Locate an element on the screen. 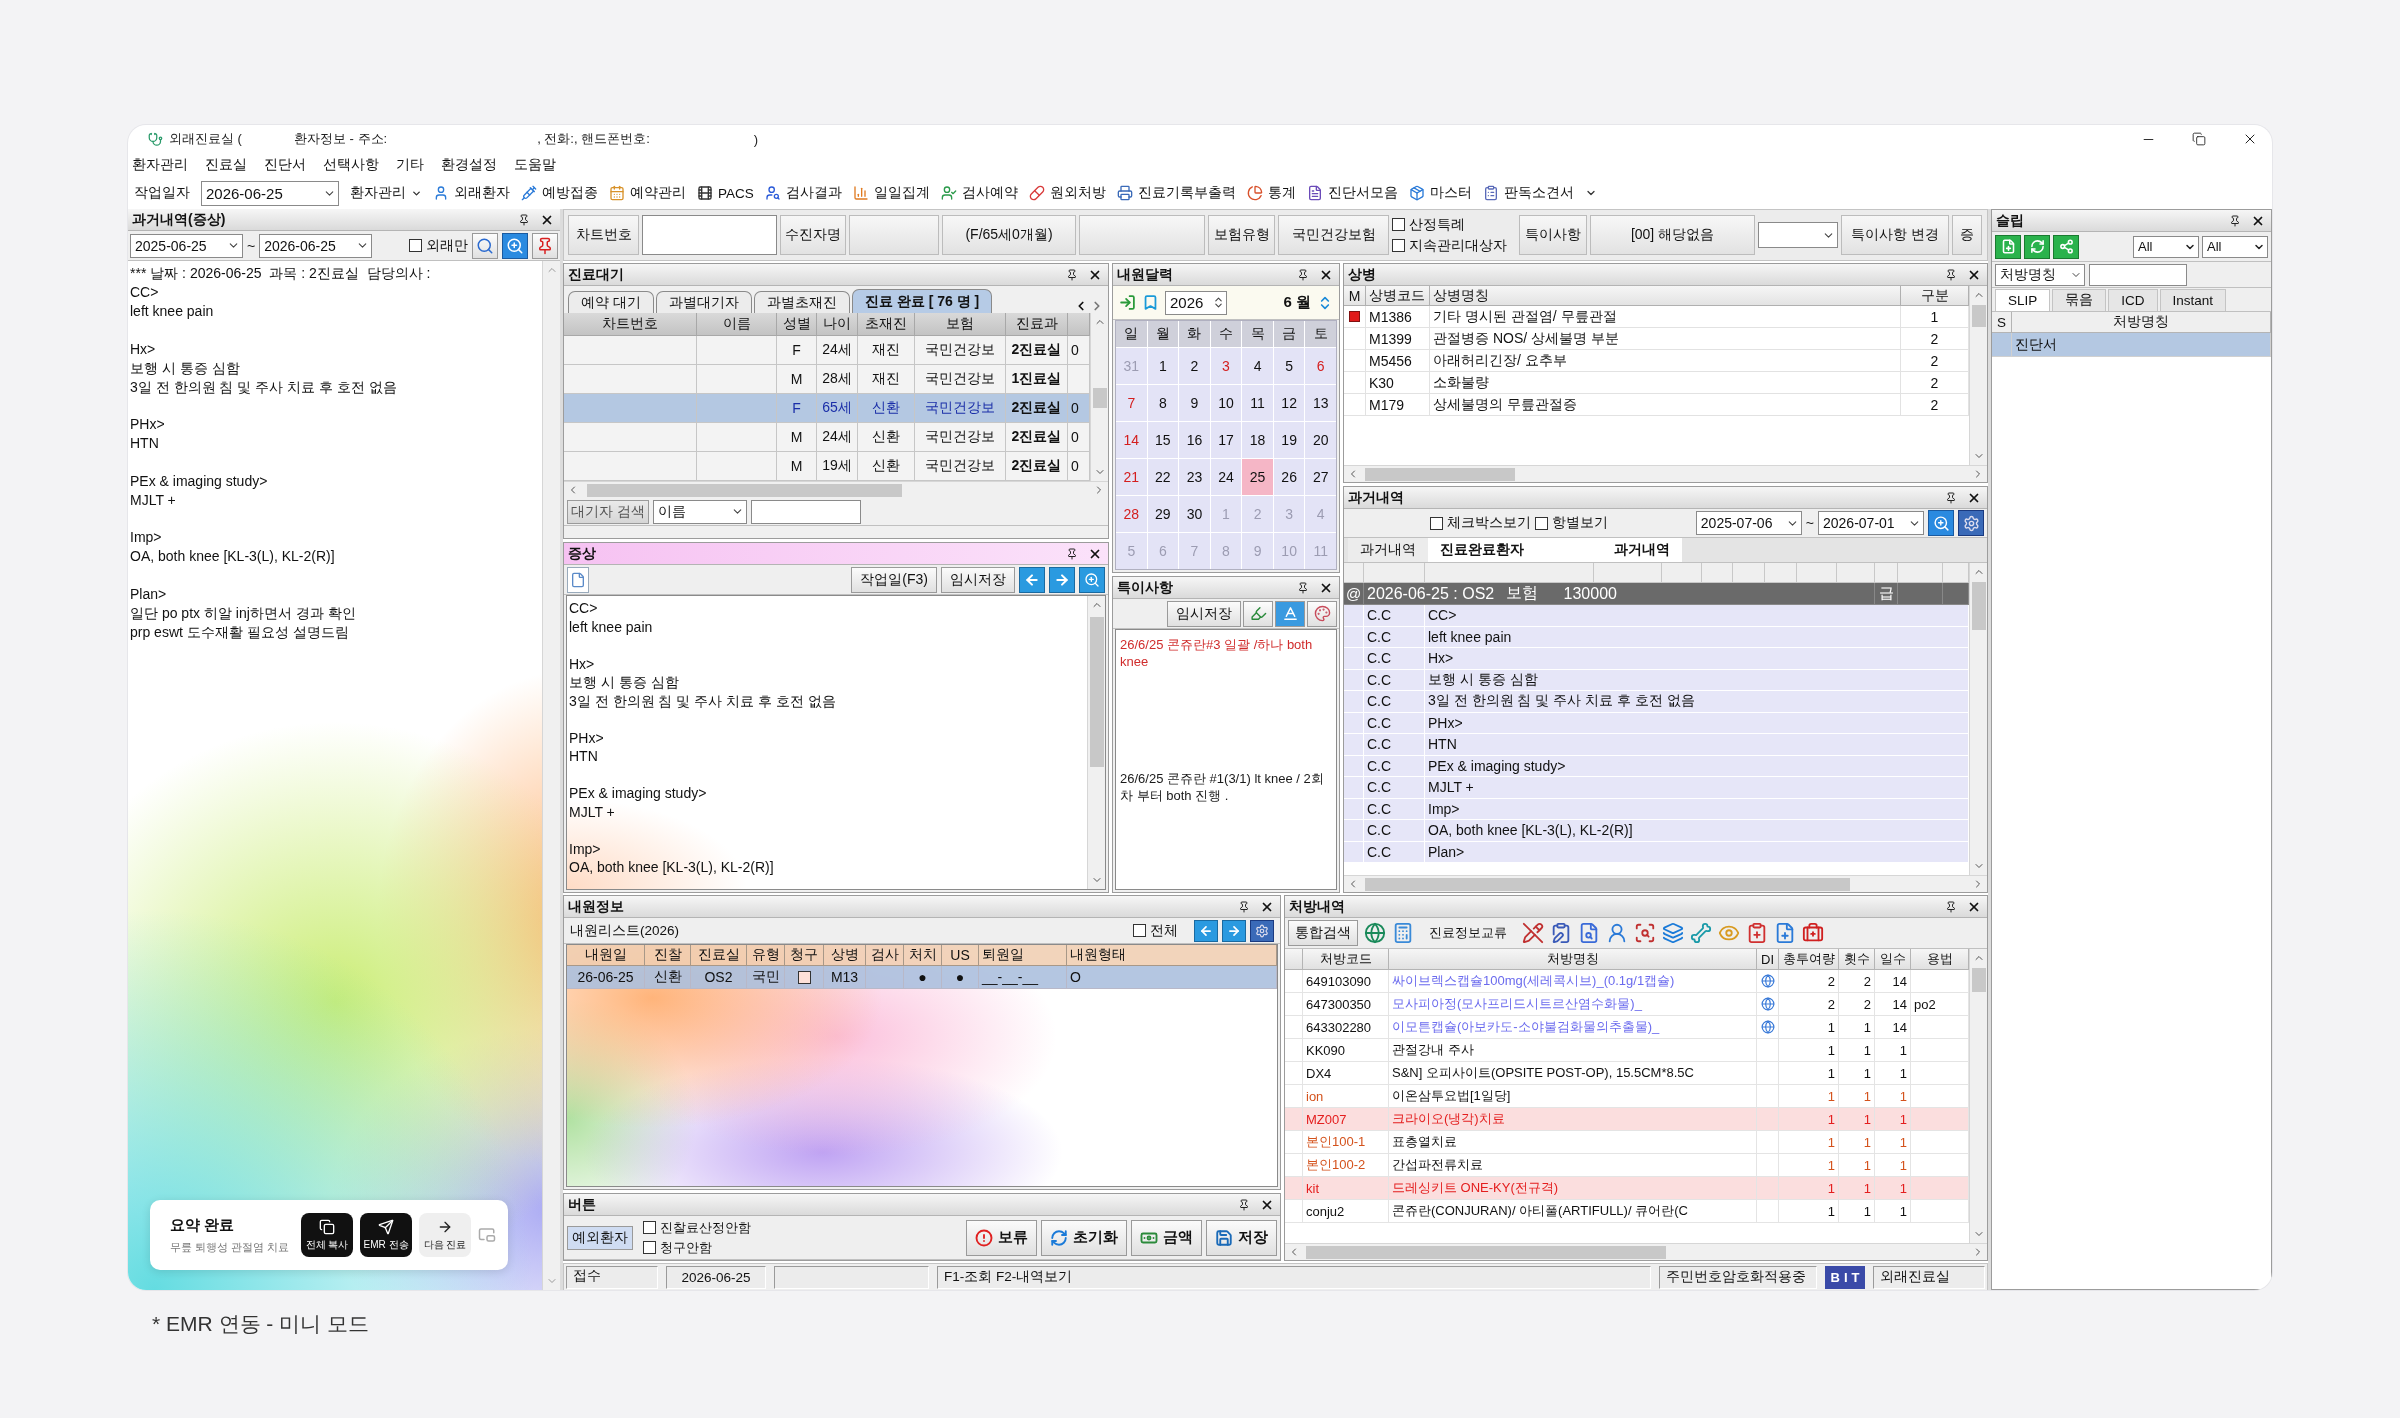 The image size is (2400, 1418). highlight-button is located at coordinates (1258, 613).